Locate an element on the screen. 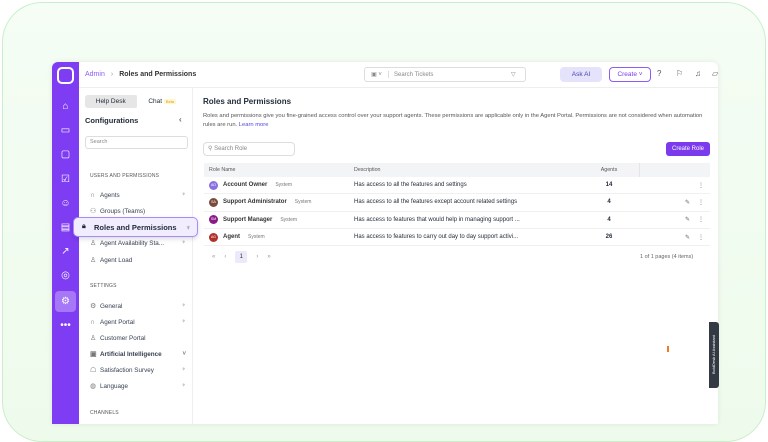  create-label: Create is located at coordinates (627, 74).